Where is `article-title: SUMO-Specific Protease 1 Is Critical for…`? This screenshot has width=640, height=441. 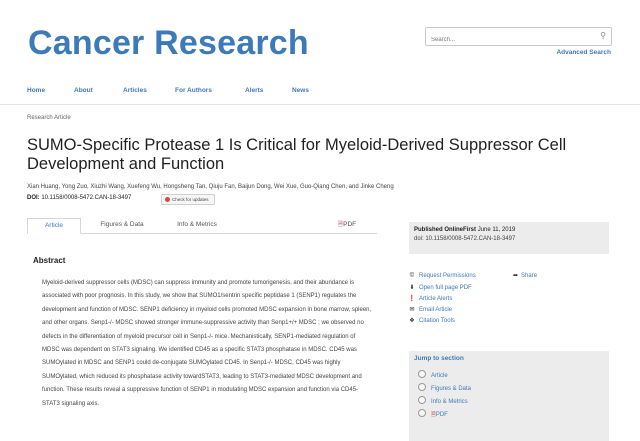 article-title: SUMO-Specific Protease 1 Is Critical for… is located at coordinates (297, 154).